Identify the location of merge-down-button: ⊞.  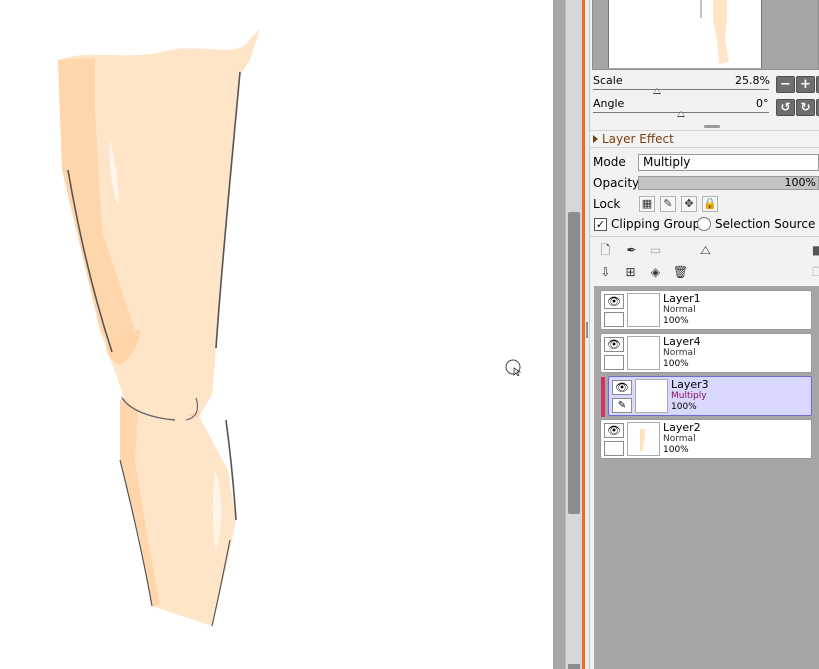
(630, 272).